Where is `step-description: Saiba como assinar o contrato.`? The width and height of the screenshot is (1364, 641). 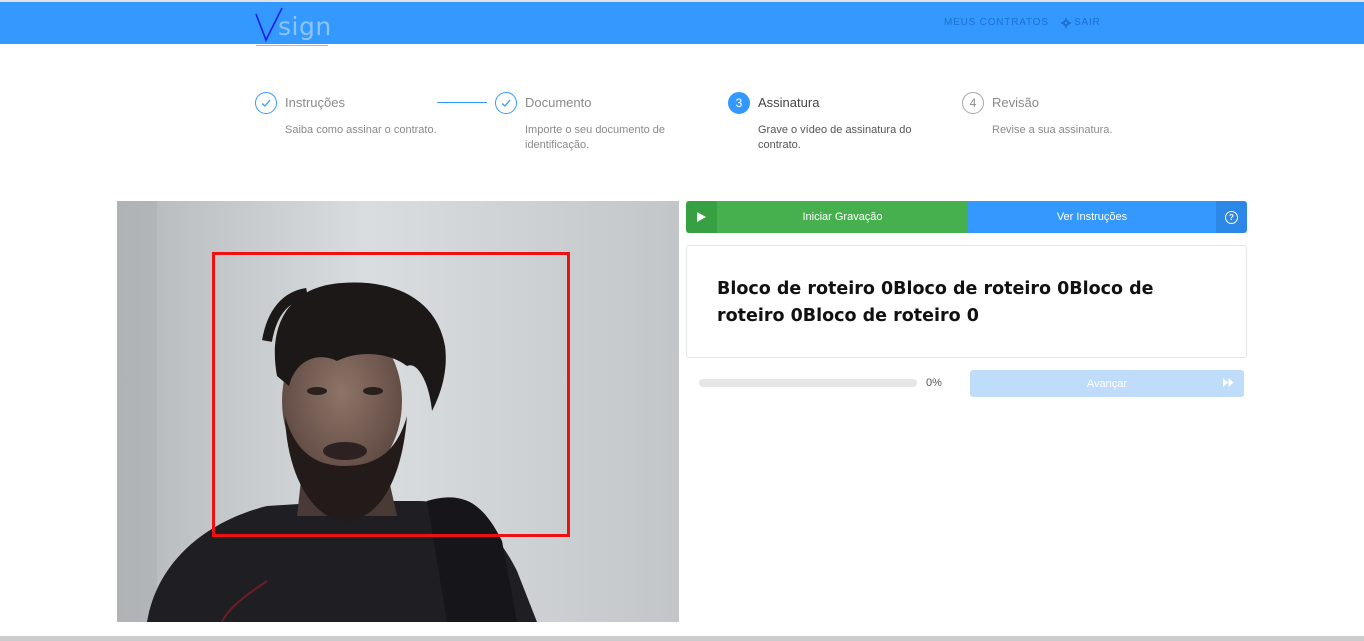
step-description: Saiba como assinar o contrato. is located at coordinates (361, 130).